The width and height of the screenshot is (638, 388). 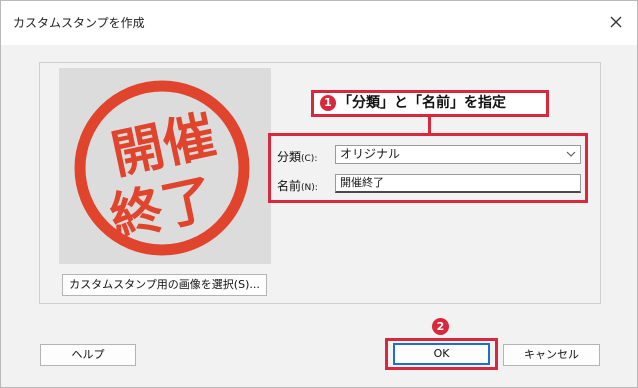 I want to click on dialog-title: カスタムスタンプを作成, so click(x=79, y=23).